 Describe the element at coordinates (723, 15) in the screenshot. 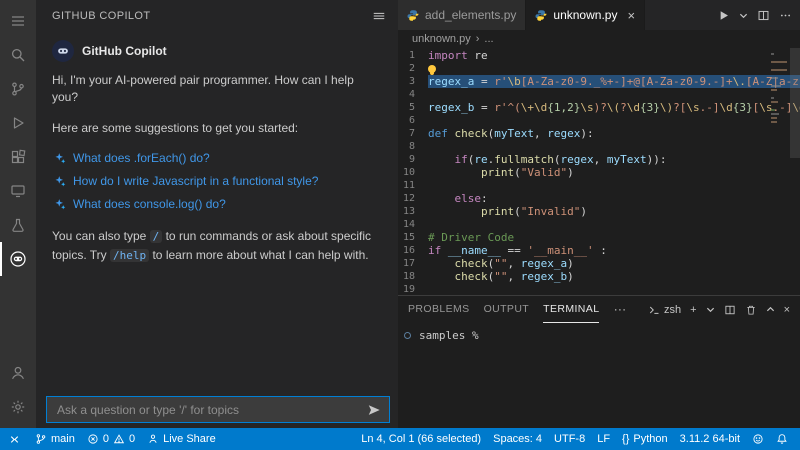

I see `run-file-icon` at that location.